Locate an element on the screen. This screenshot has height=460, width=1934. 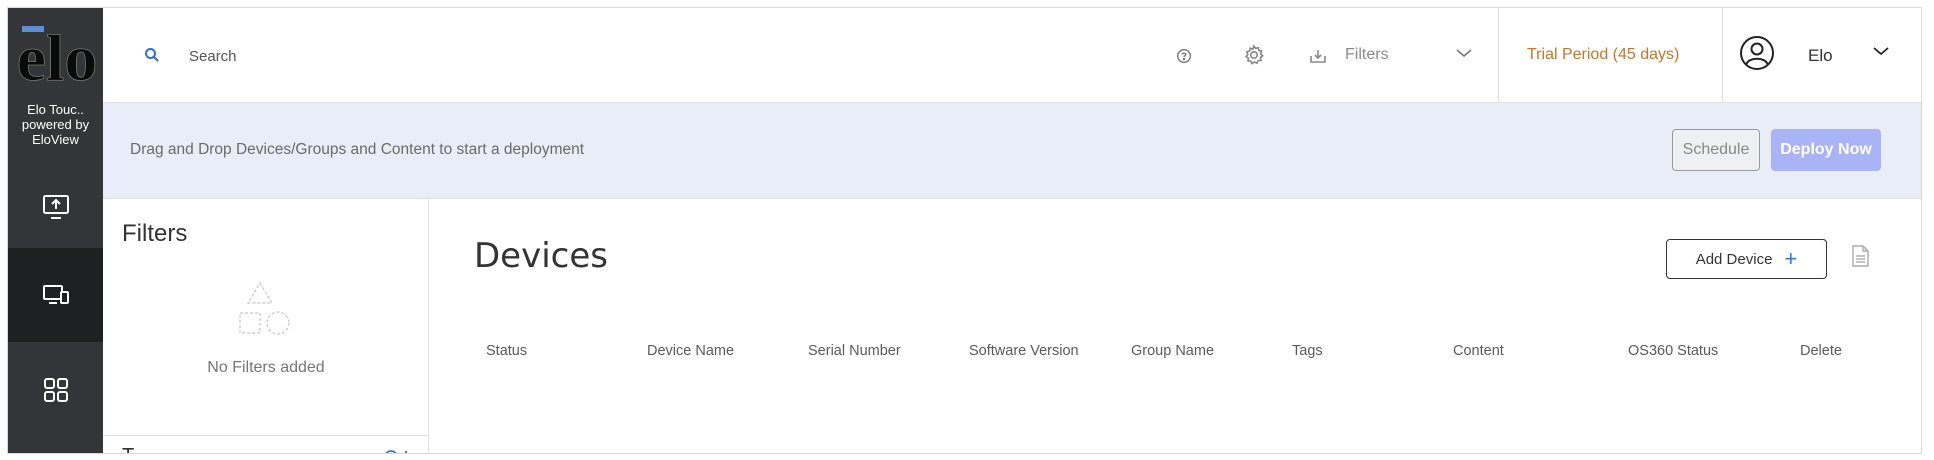
tags-section-title-partial: T is located at coordinates (128, 449).